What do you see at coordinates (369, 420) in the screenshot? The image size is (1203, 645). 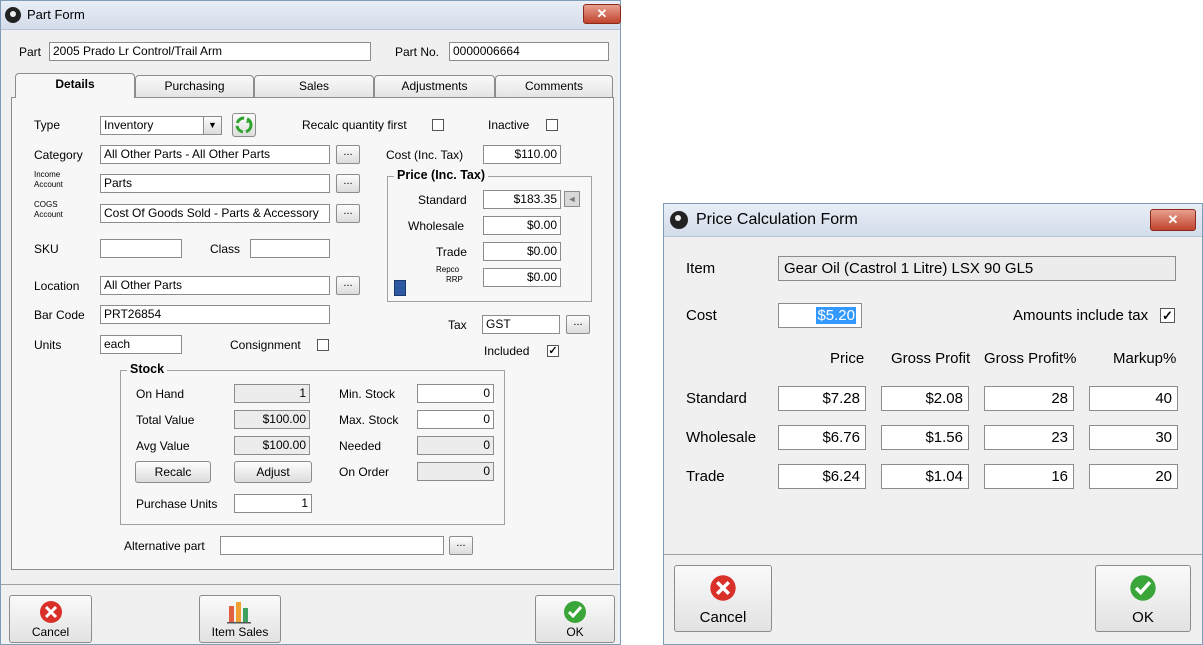 I see `max-stock-label: Max. Stock` at bounding box center [369, 420].